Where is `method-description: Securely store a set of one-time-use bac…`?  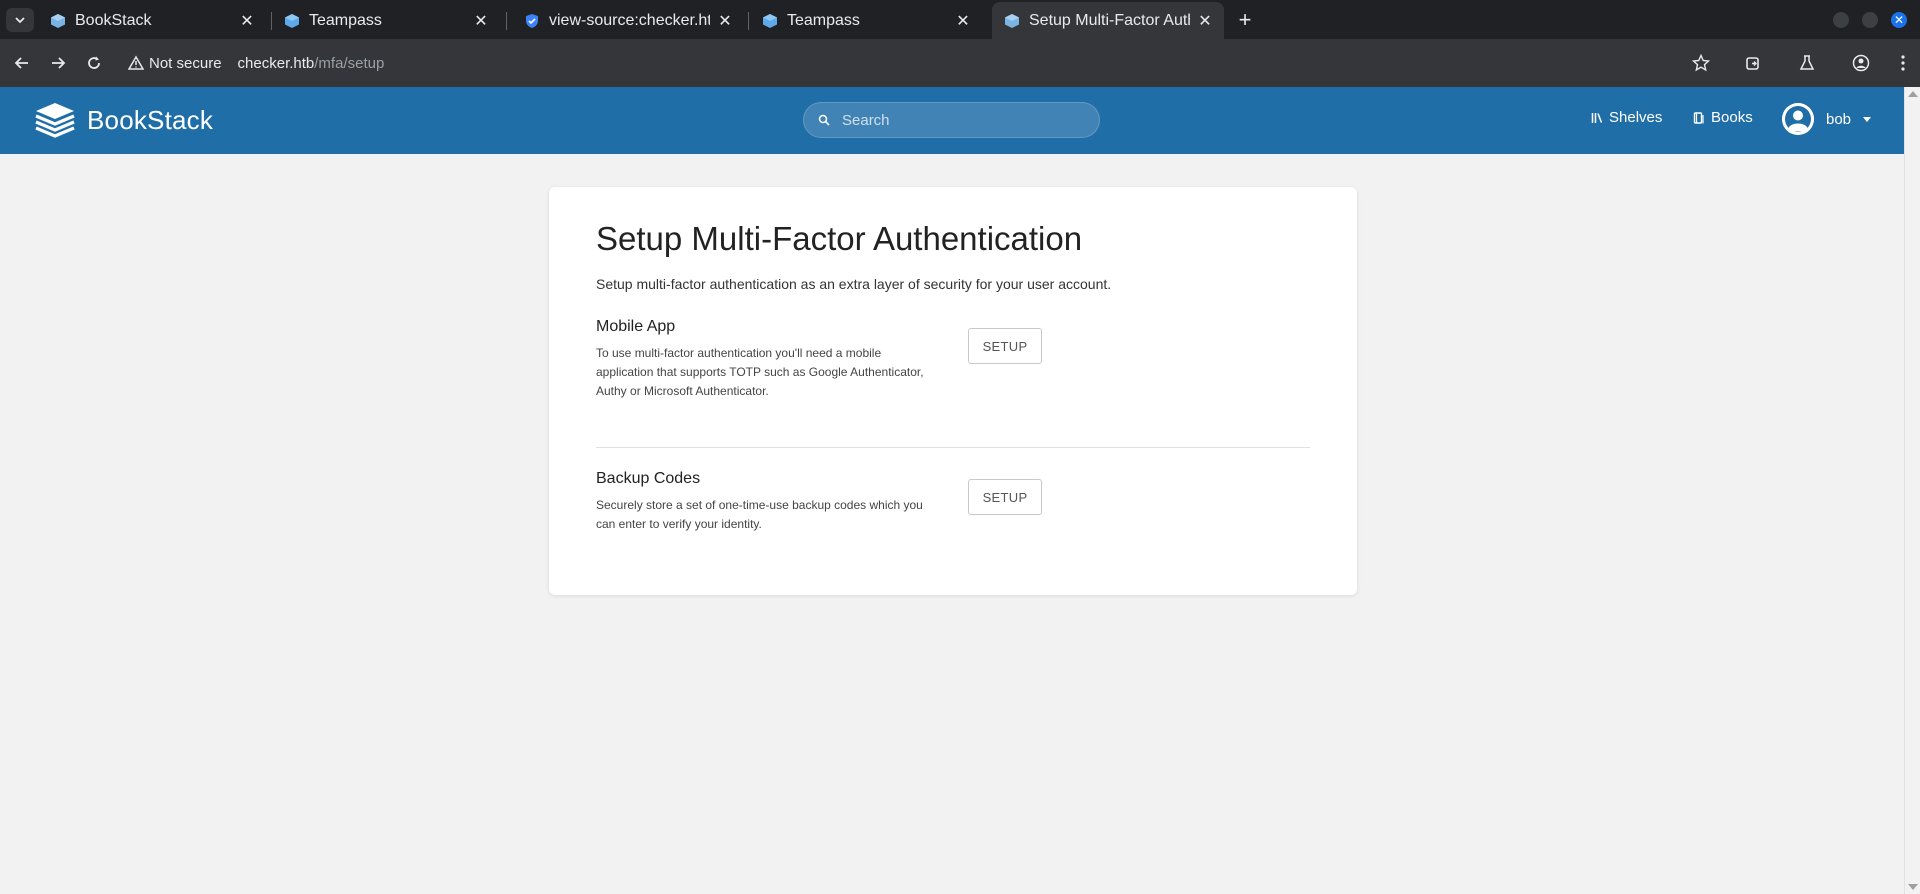 method-description: Securely store a set of one-time-use bac… is located at coordinates (759, 514).